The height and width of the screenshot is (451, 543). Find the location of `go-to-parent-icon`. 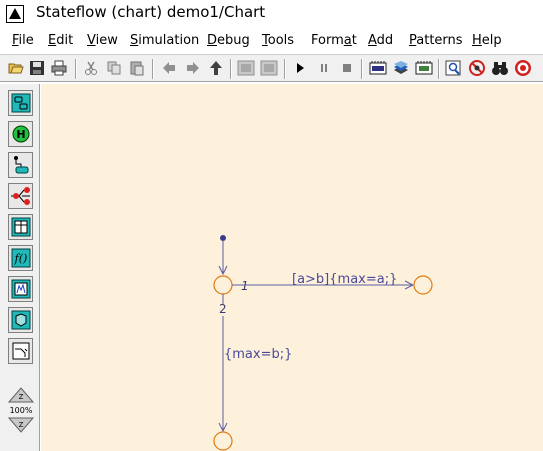

go-to-parent-icon is located at coordinates (246, 68).